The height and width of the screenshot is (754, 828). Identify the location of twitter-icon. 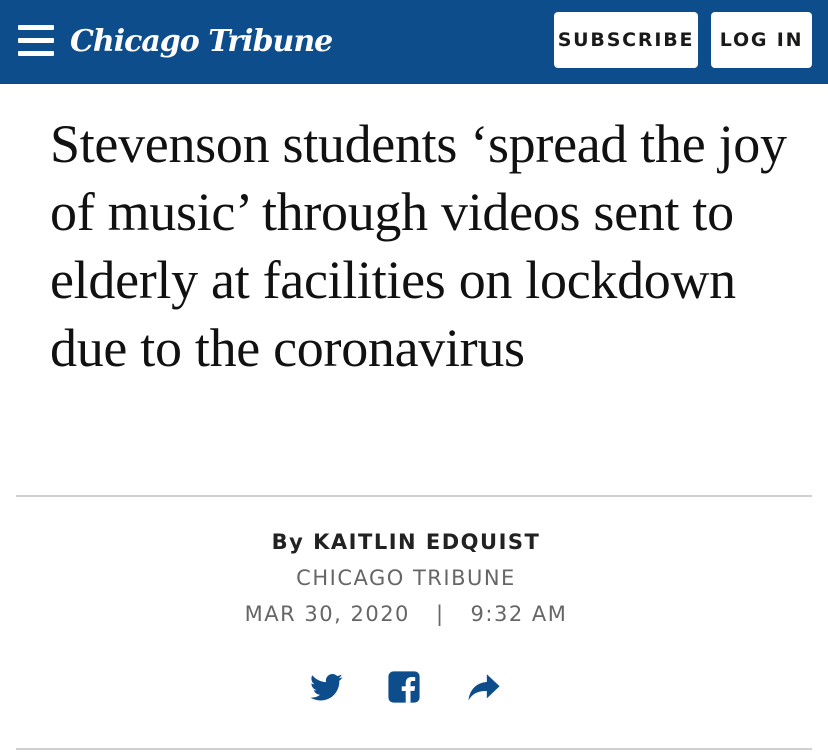
(326, 687).